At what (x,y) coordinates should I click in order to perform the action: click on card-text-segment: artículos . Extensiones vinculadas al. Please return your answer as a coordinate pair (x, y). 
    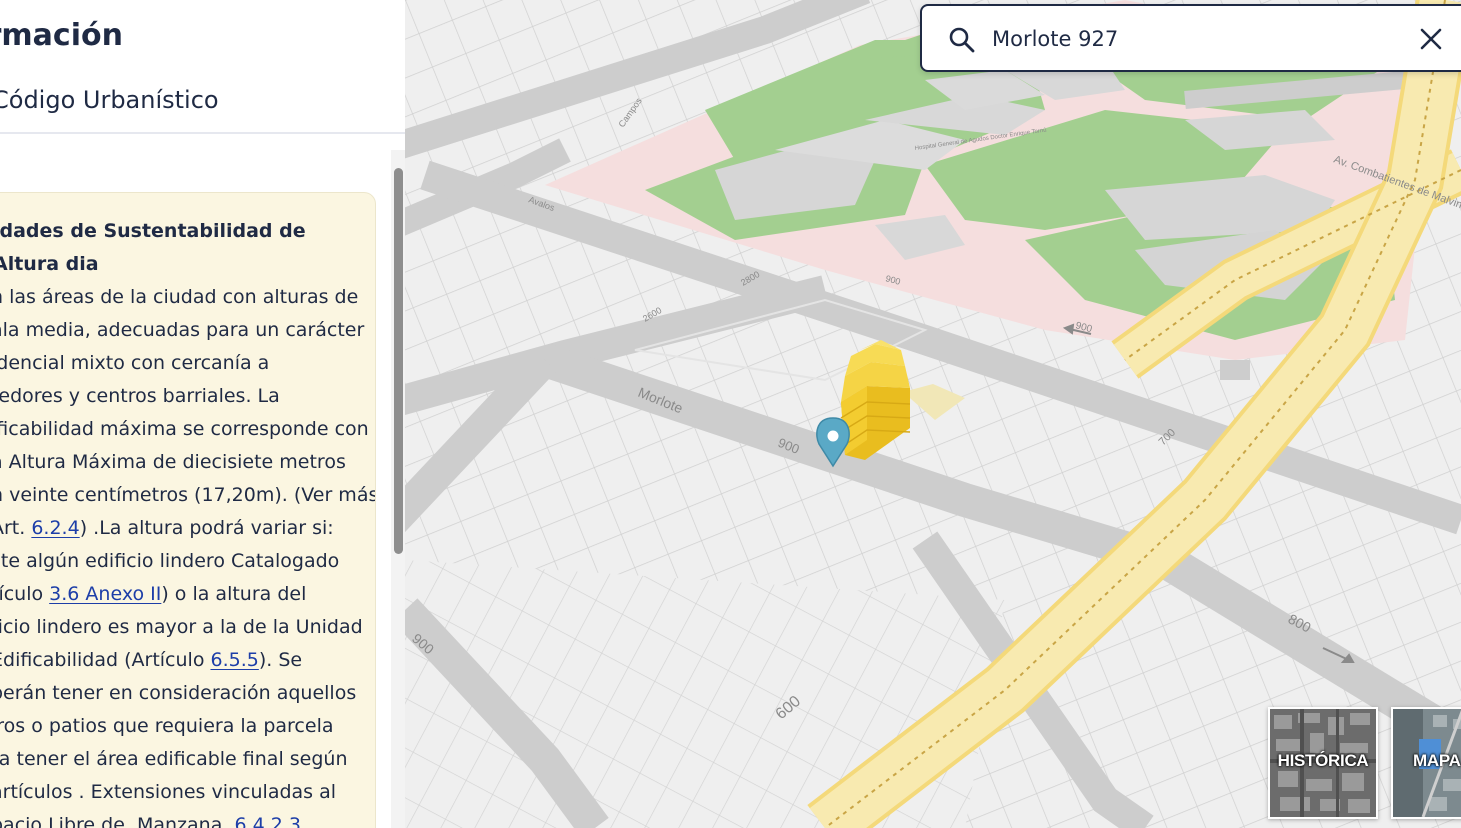
    Looking at the image, I should click on (168, 792).